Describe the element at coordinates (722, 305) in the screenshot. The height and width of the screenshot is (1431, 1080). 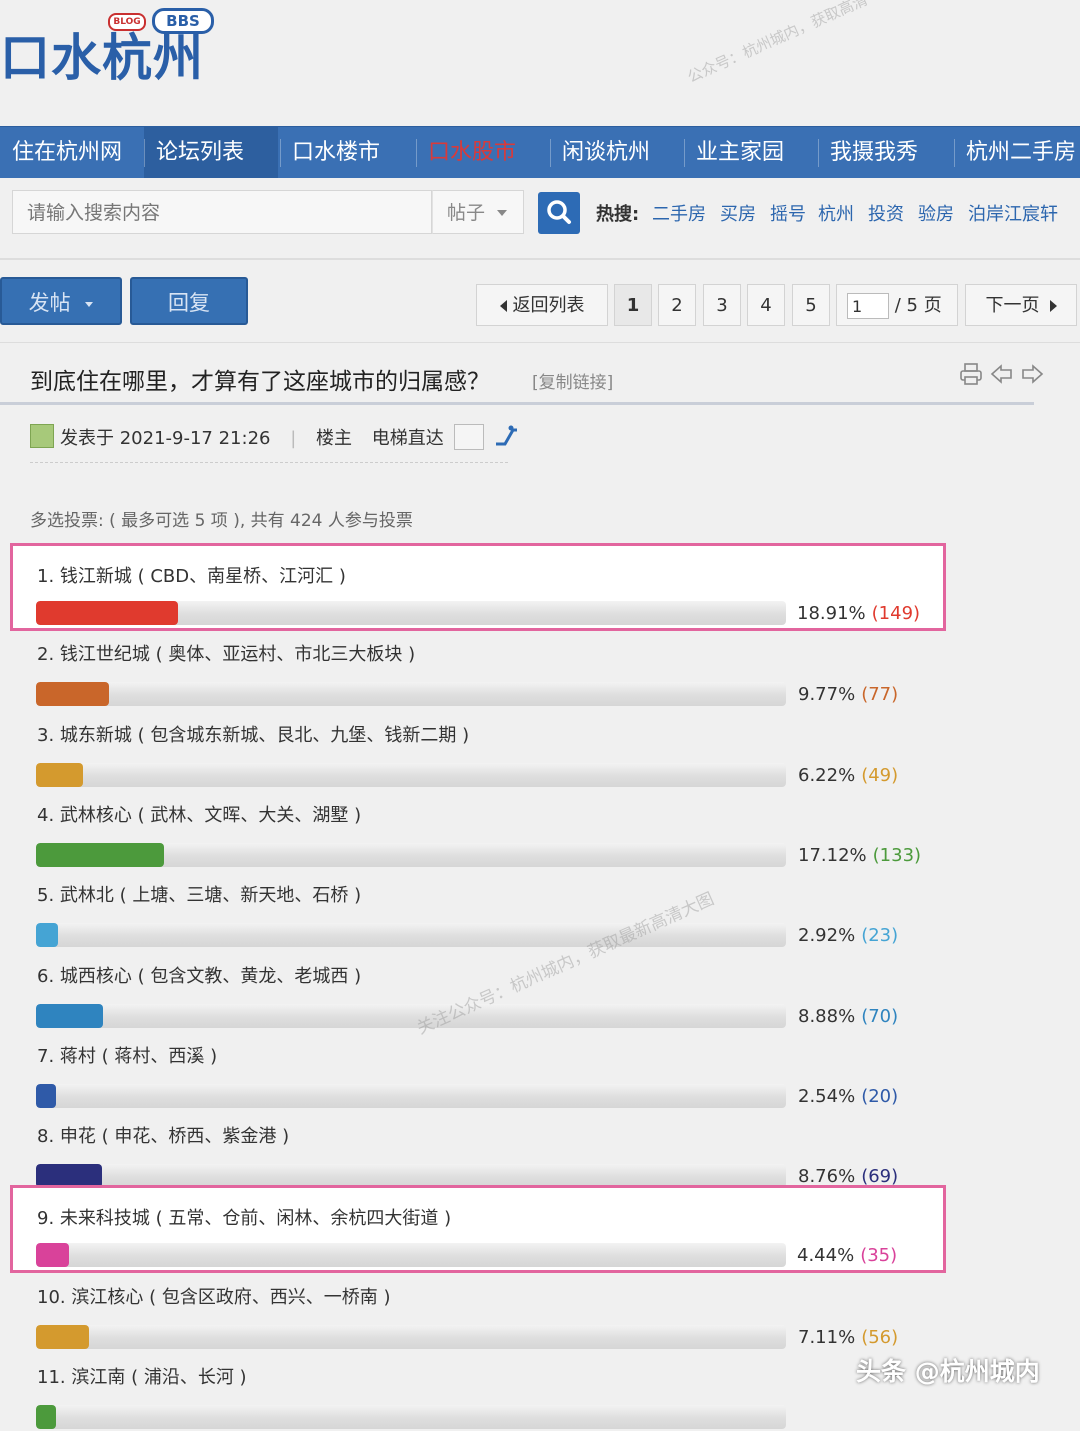
I see `page-number-button: 3` at that location.